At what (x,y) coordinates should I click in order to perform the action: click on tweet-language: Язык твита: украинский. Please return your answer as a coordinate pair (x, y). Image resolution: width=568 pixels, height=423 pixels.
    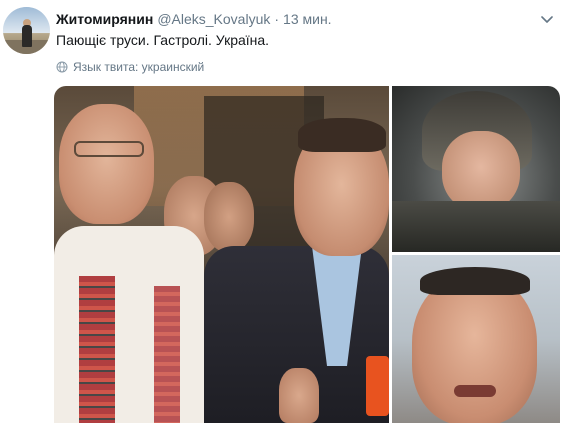
    Looking at the image, I should click on (130, 67).